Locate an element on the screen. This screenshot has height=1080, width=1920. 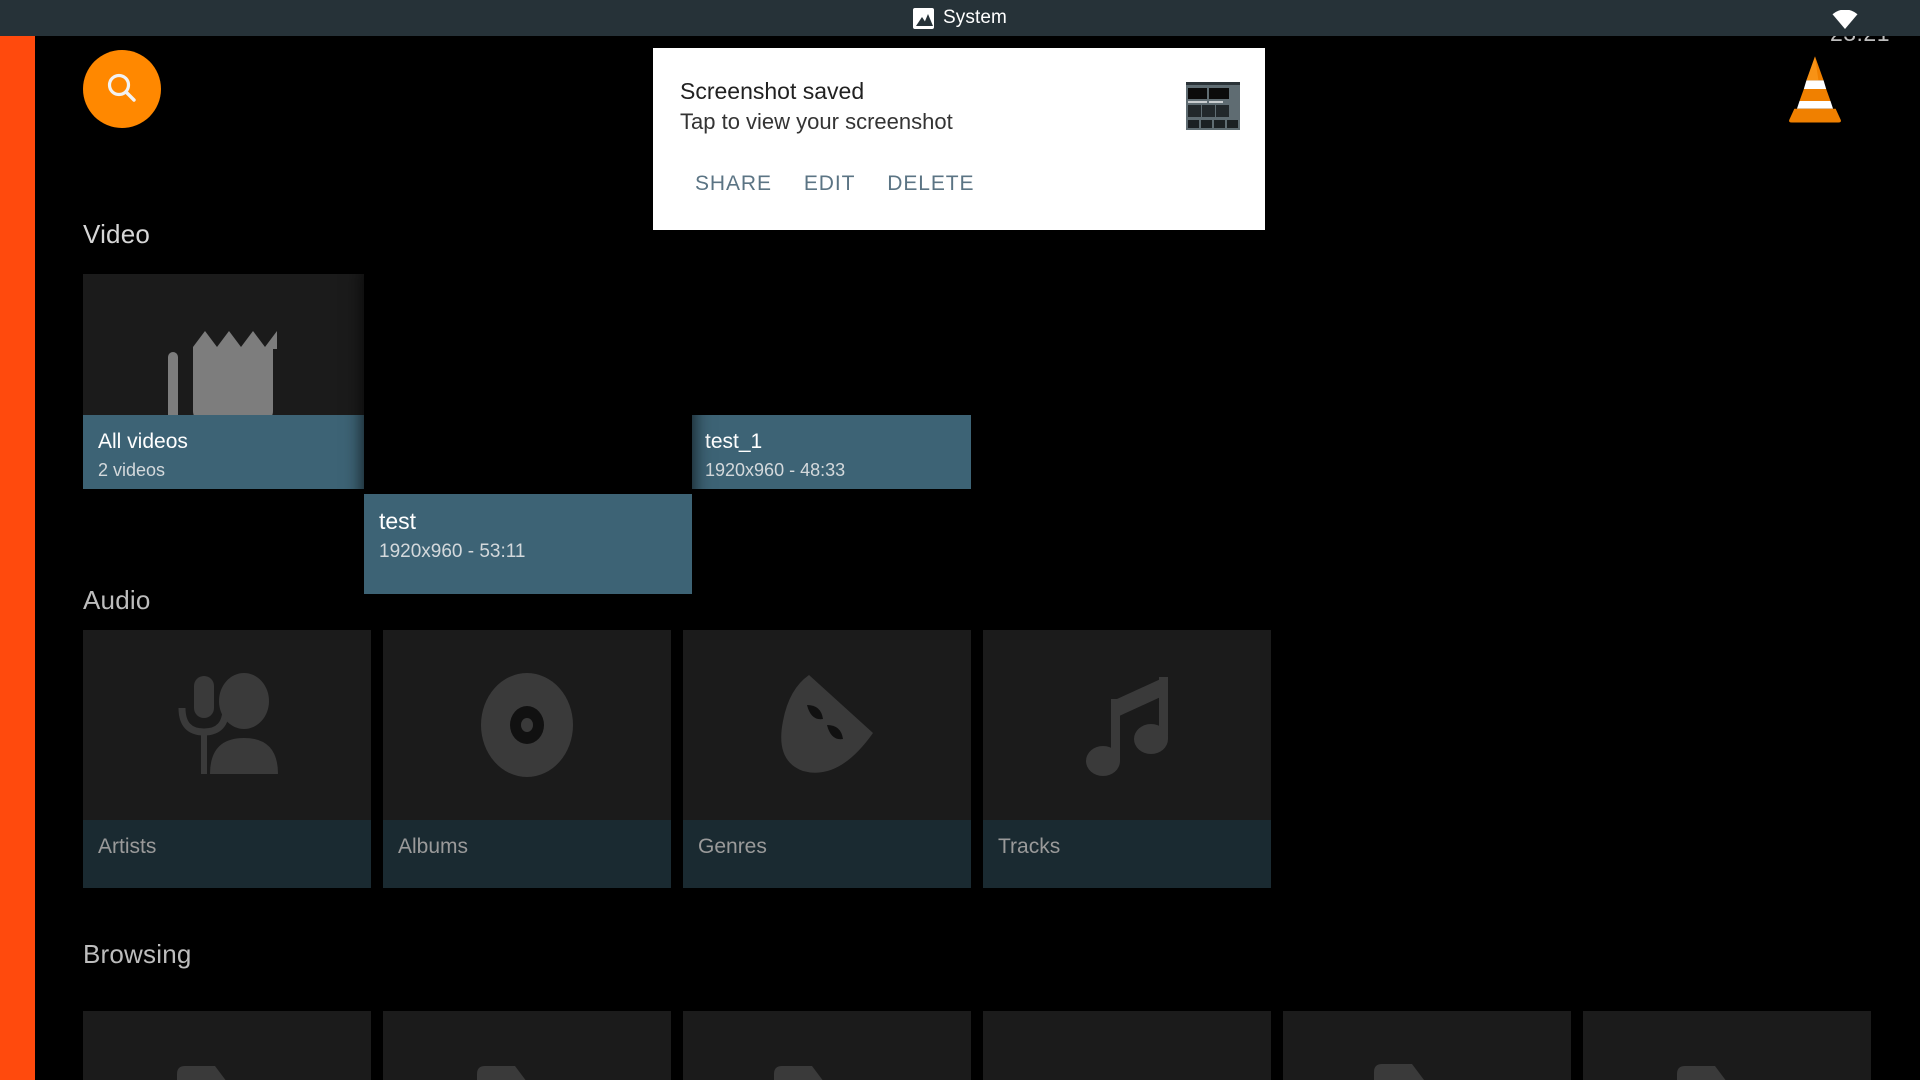
tile-browse-internal-storage is located at coordinates (227, 1045).